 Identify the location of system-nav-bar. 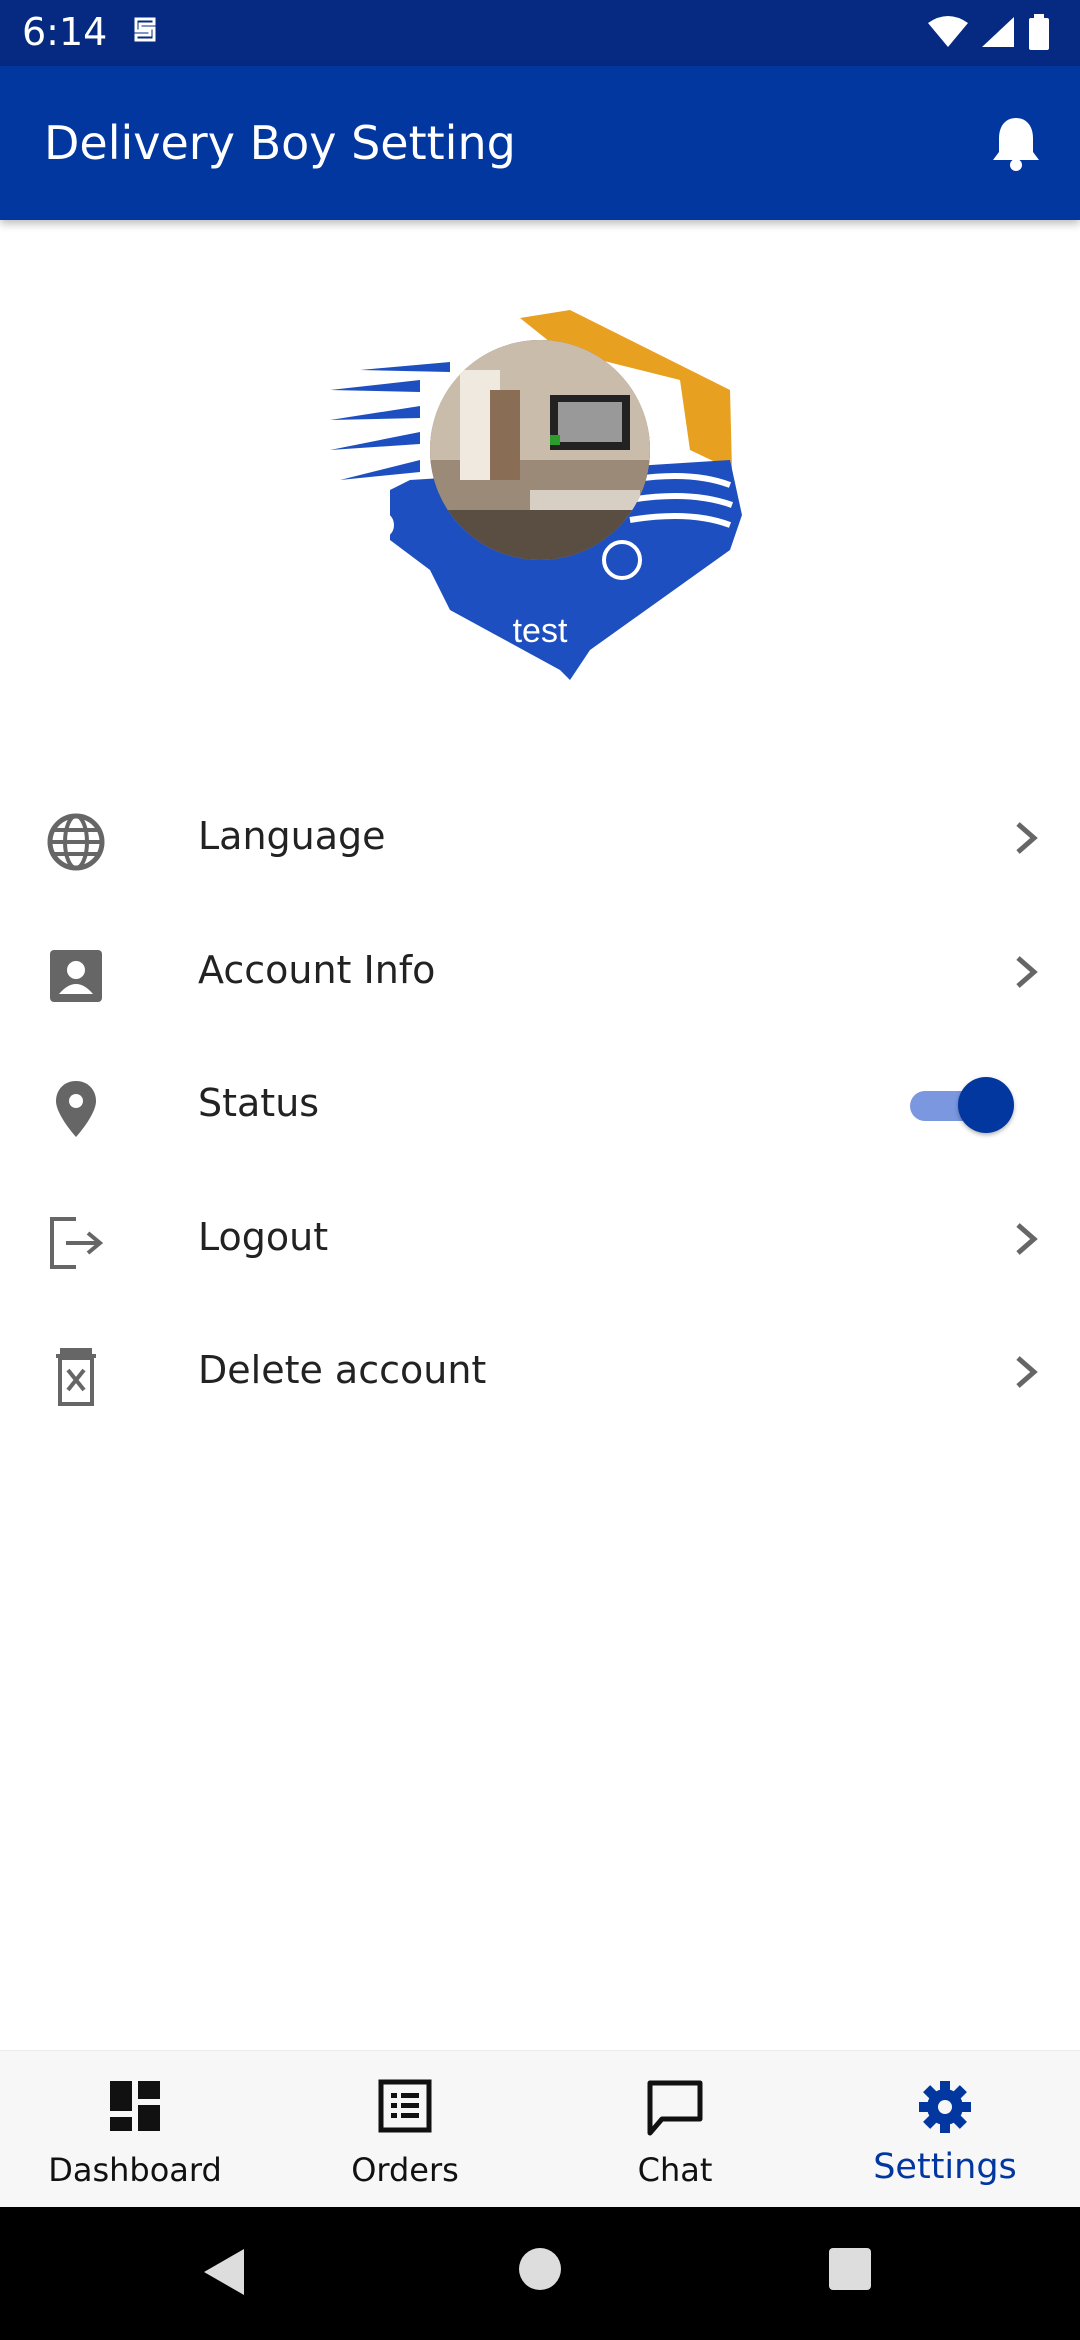
(540, 2273).